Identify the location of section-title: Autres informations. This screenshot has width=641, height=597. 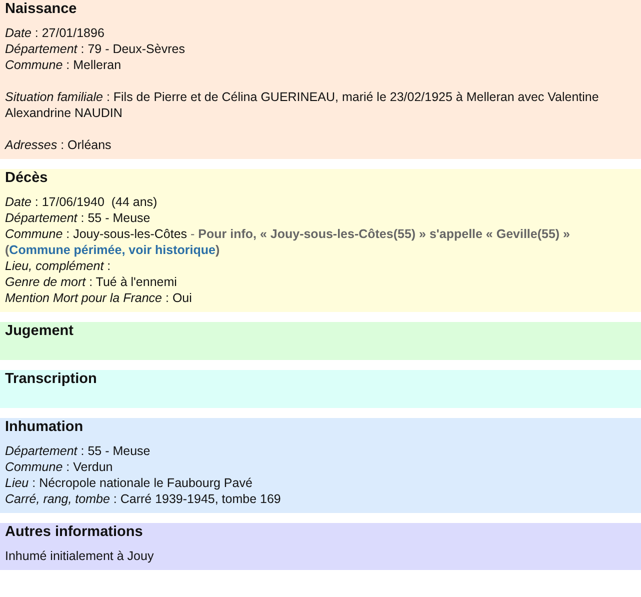
(74, 532).